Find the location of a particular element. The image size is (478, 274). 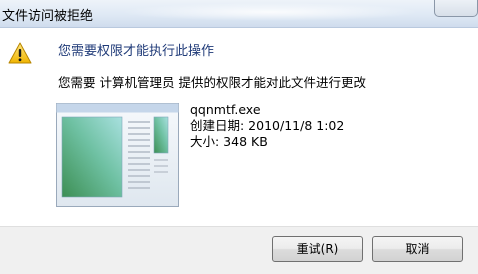

close-button is located at coordinates (456, 8).